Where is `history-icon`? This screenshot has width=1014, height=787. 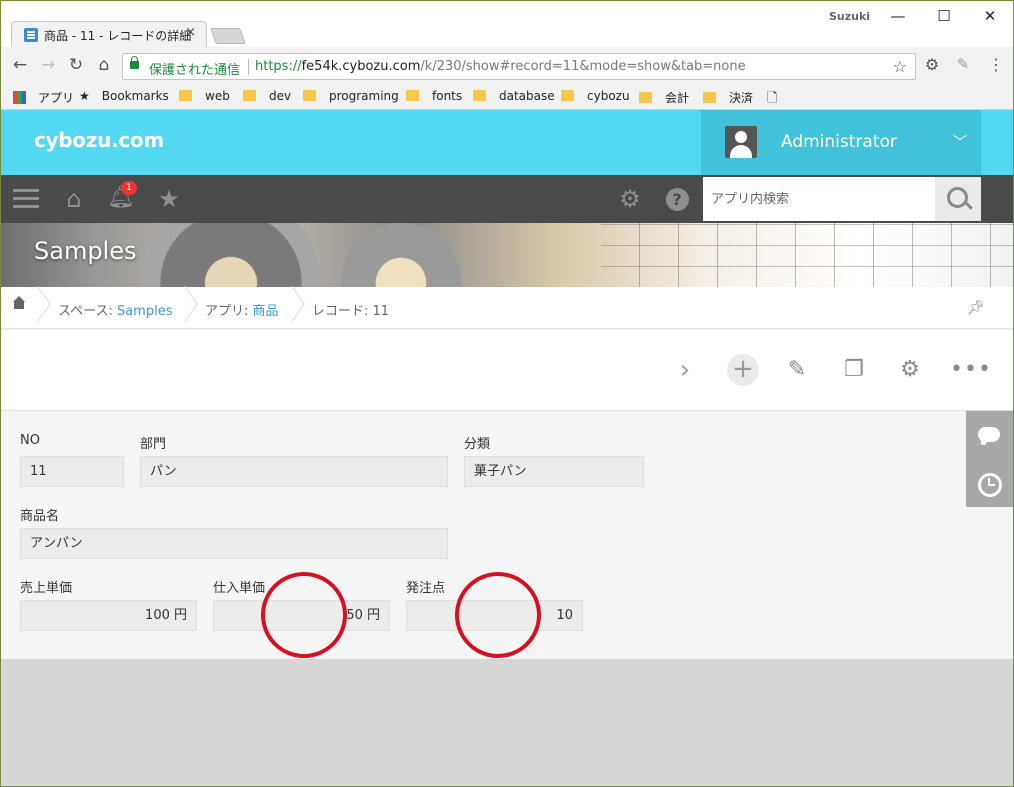 history-icon is located at coordinates (990, 485).